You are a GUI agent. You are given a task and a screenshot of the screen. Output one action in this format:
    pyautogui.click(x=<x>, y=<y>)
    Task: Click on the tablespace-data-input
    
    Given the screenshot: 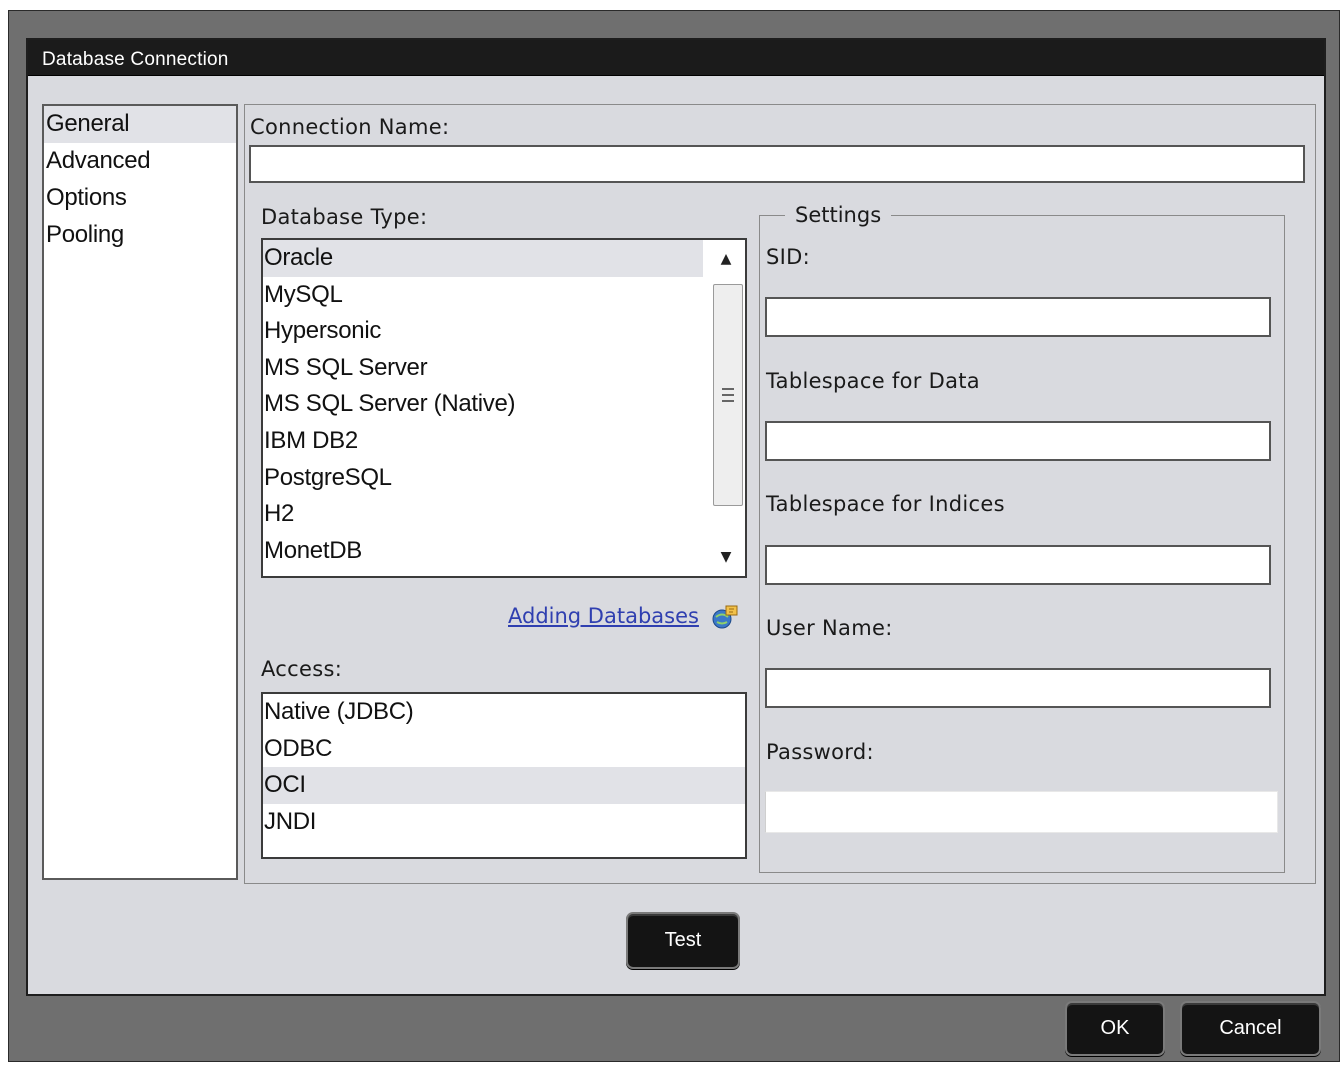 What is the action you would take?
    pyautogui.click(x=1018, y=441)
    